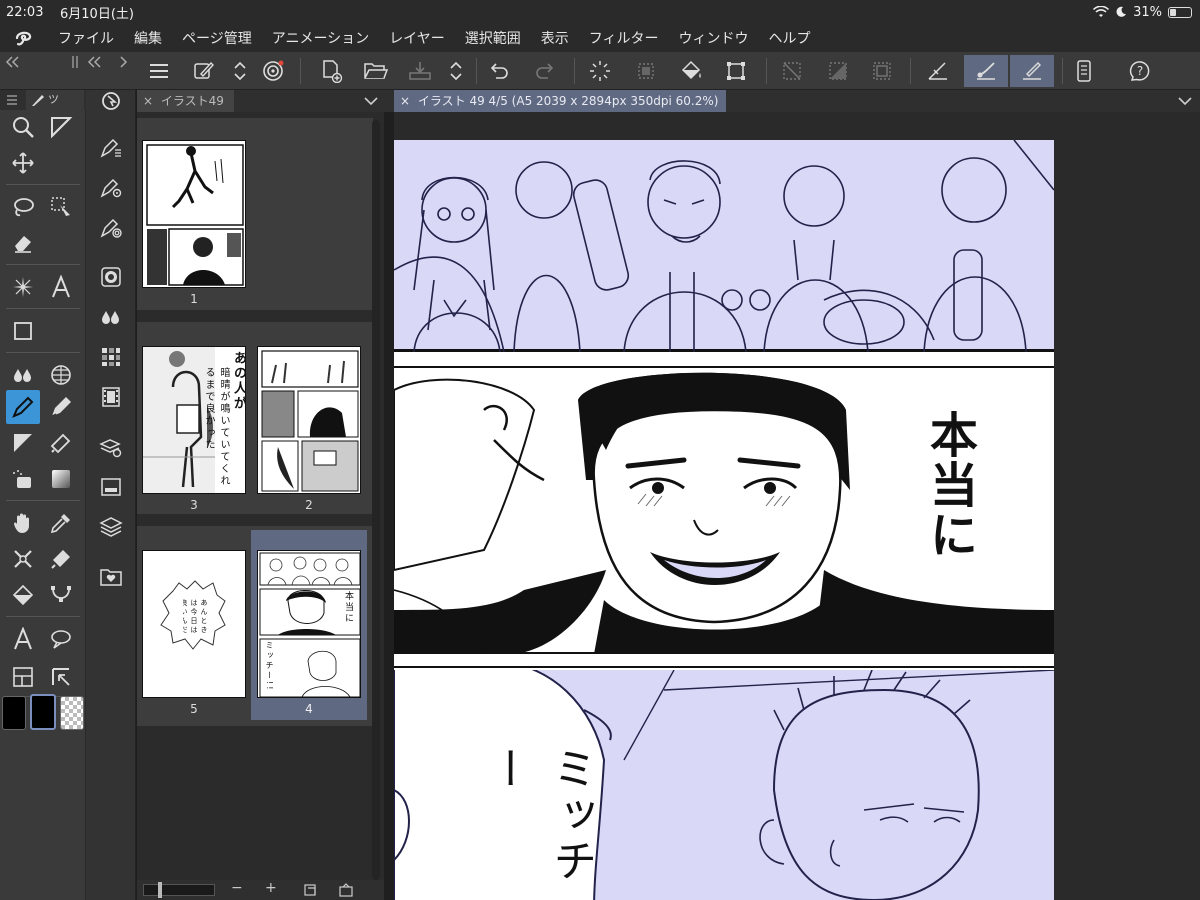  I want to click on tool-tab: ツ, so click(55, 100).